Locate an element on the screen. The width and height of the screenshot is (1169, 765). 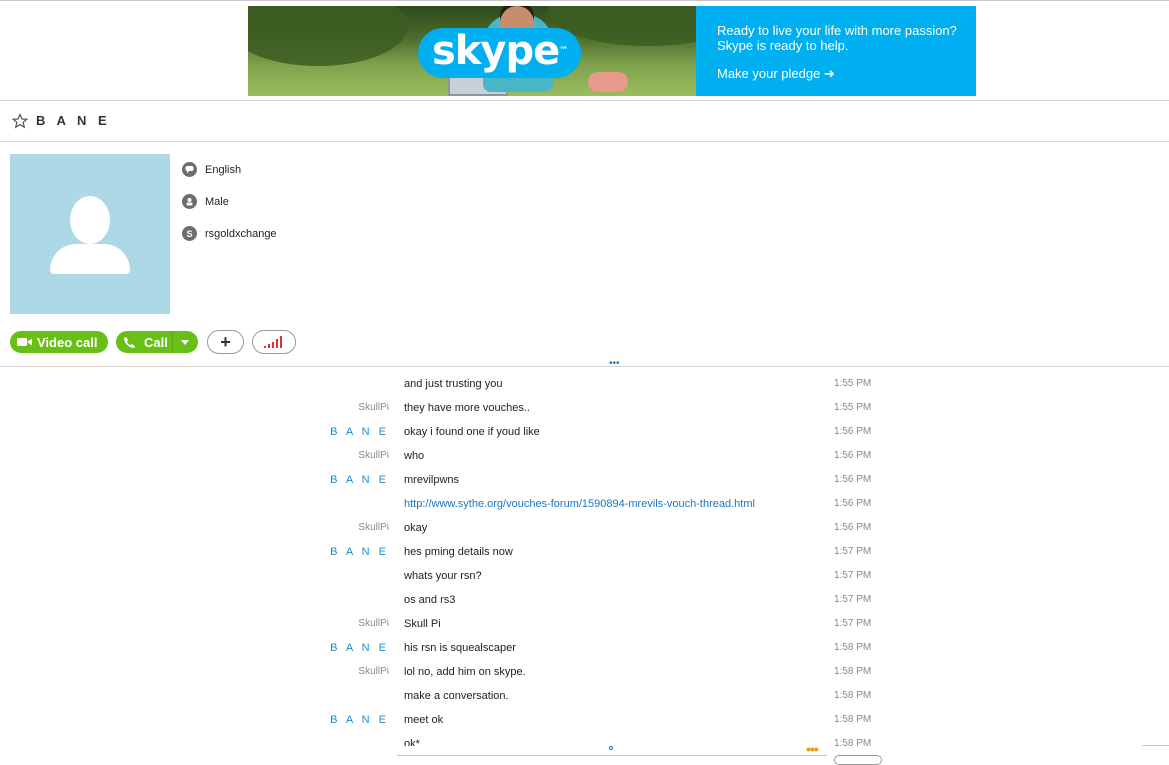
header-divider is located at coordinates (584, 100).